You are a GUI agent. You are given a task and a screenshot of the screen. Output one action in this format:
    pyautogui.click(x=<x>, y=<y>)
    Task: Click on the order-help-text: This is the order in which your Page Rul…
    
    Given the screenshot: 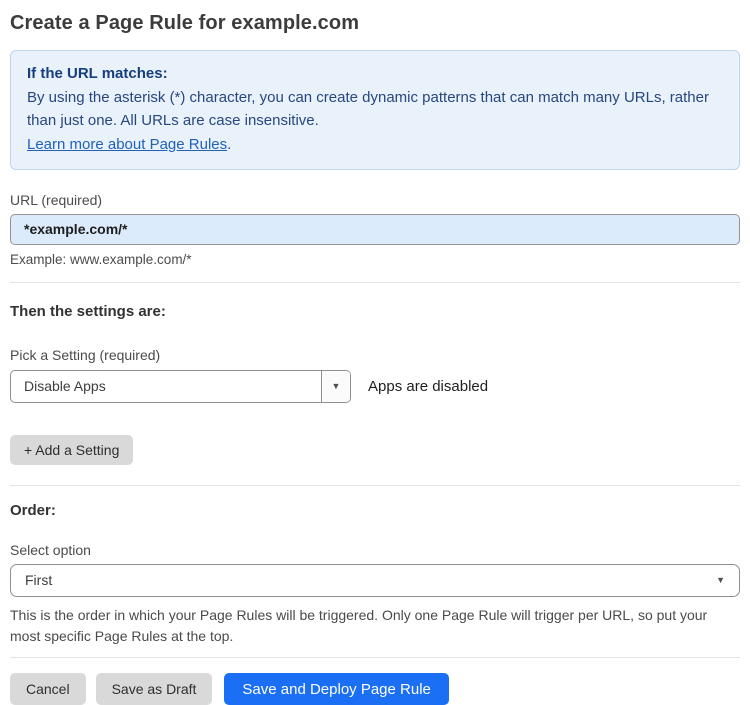 What is the action you would take?
    pyautogui.click(x=359, y=625)
    